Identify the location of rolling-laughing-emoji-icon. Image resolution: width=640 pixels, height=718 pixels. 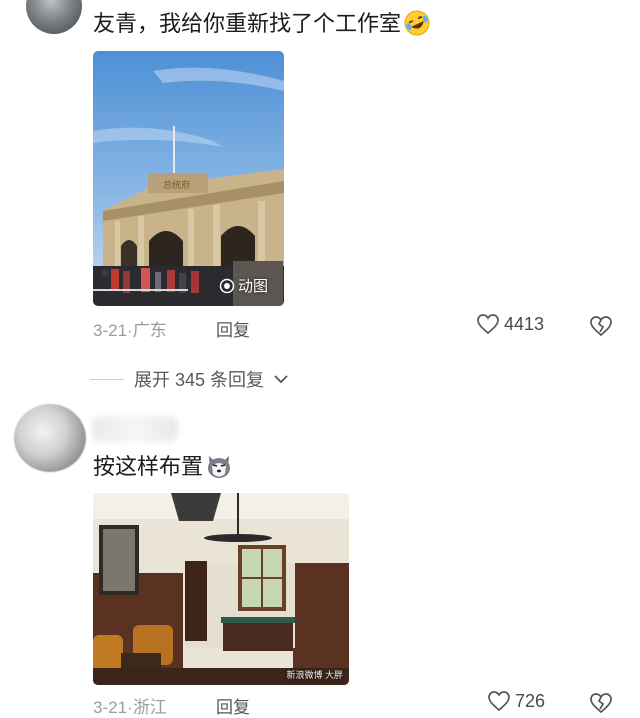
(417, 23).